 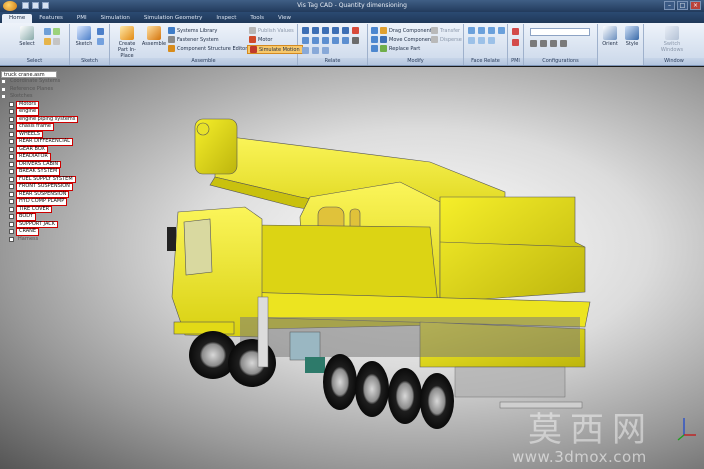 What do you see at coordinates (315, 30) in the screenshot?
I see `align-icon` at bounding box center [315, 30].